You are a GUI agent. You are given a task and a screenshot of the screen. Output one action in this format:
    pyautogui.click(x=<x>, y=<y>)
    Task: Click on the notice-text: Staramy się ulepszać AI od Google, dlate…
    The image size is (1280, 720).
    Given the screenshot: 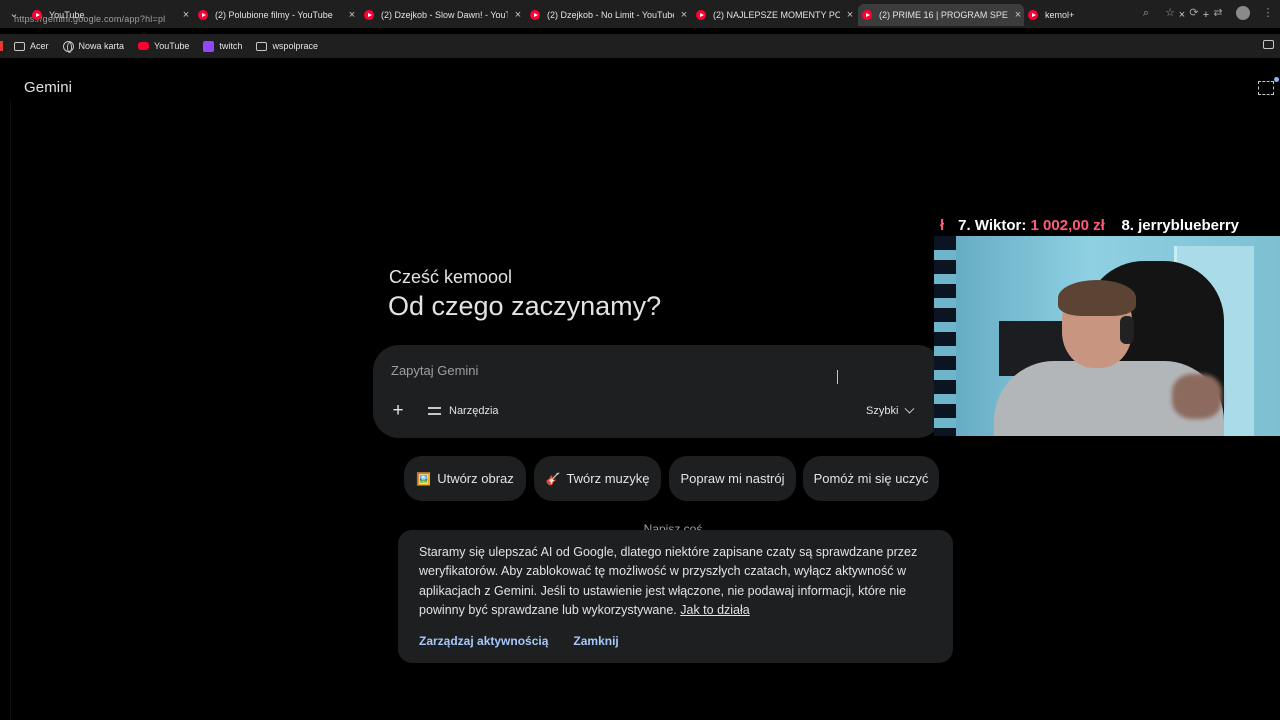 What is the action you would take?
    pyautogui.click(x=680, y=581)
    